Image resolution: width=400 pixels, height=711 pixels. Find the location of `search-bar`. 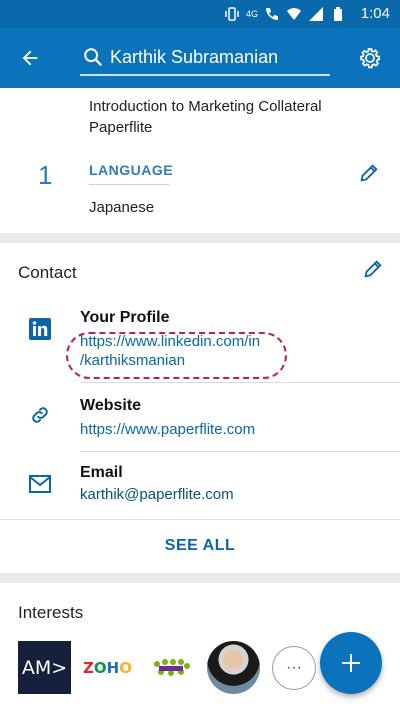

search-bar is located at coordinates (205, 58).